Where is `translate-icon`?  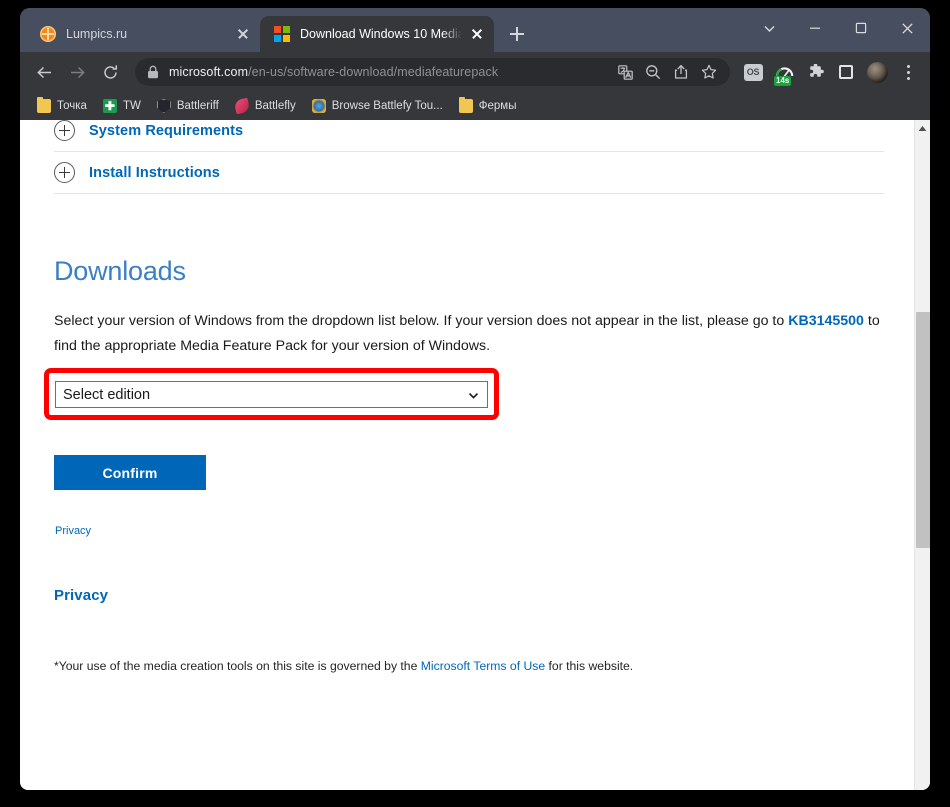
translate-icon is located at coordinates (625, 72).